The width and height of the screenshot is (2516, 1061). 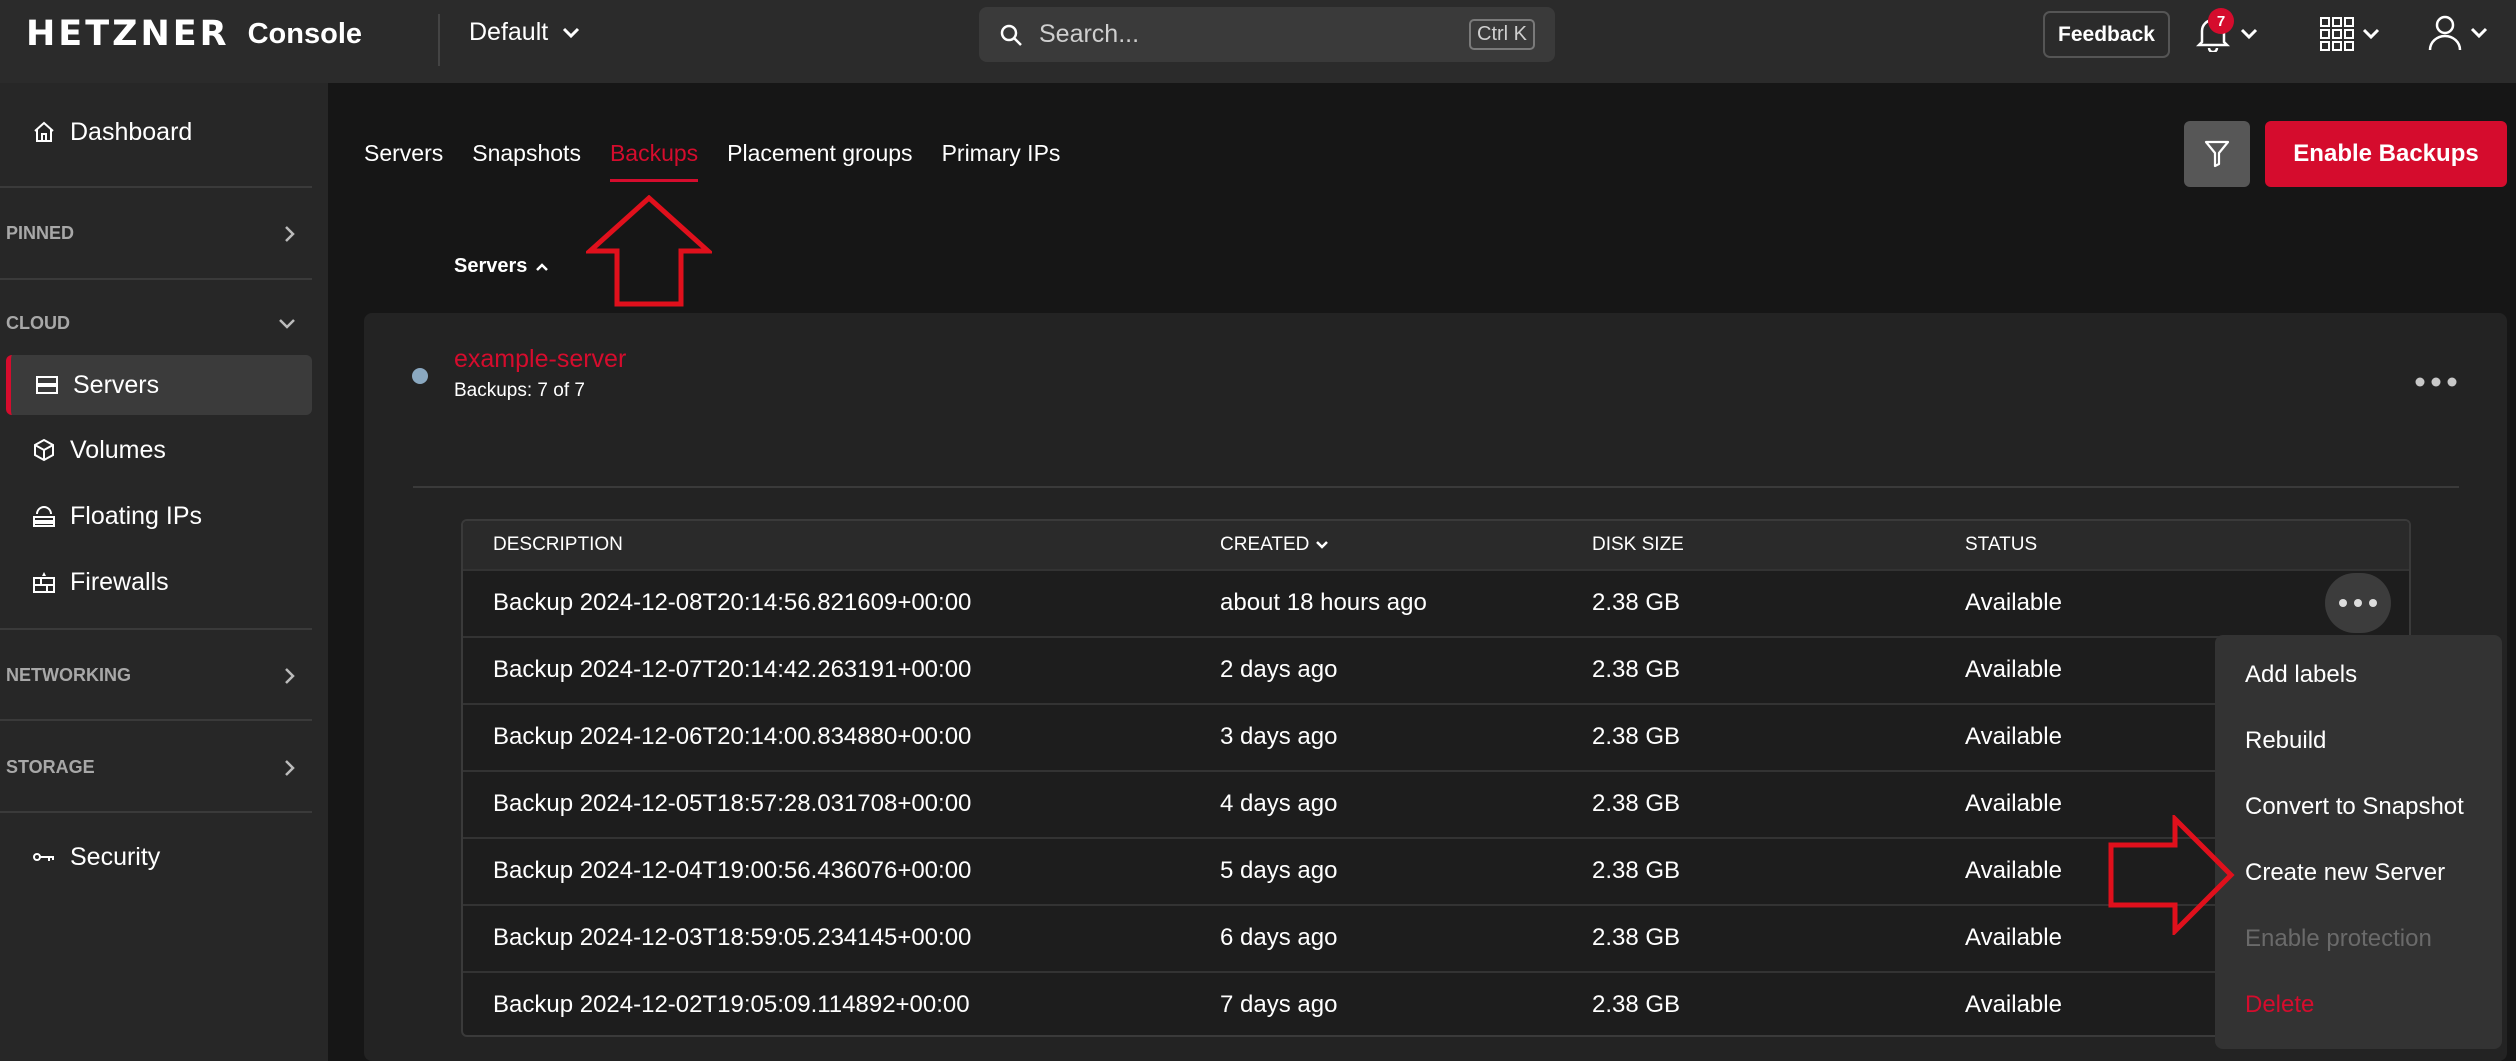 I want to click on table-header: DESCRIPTION CREATED DISK SIZE STATUS, so click(x=1436, y=545).